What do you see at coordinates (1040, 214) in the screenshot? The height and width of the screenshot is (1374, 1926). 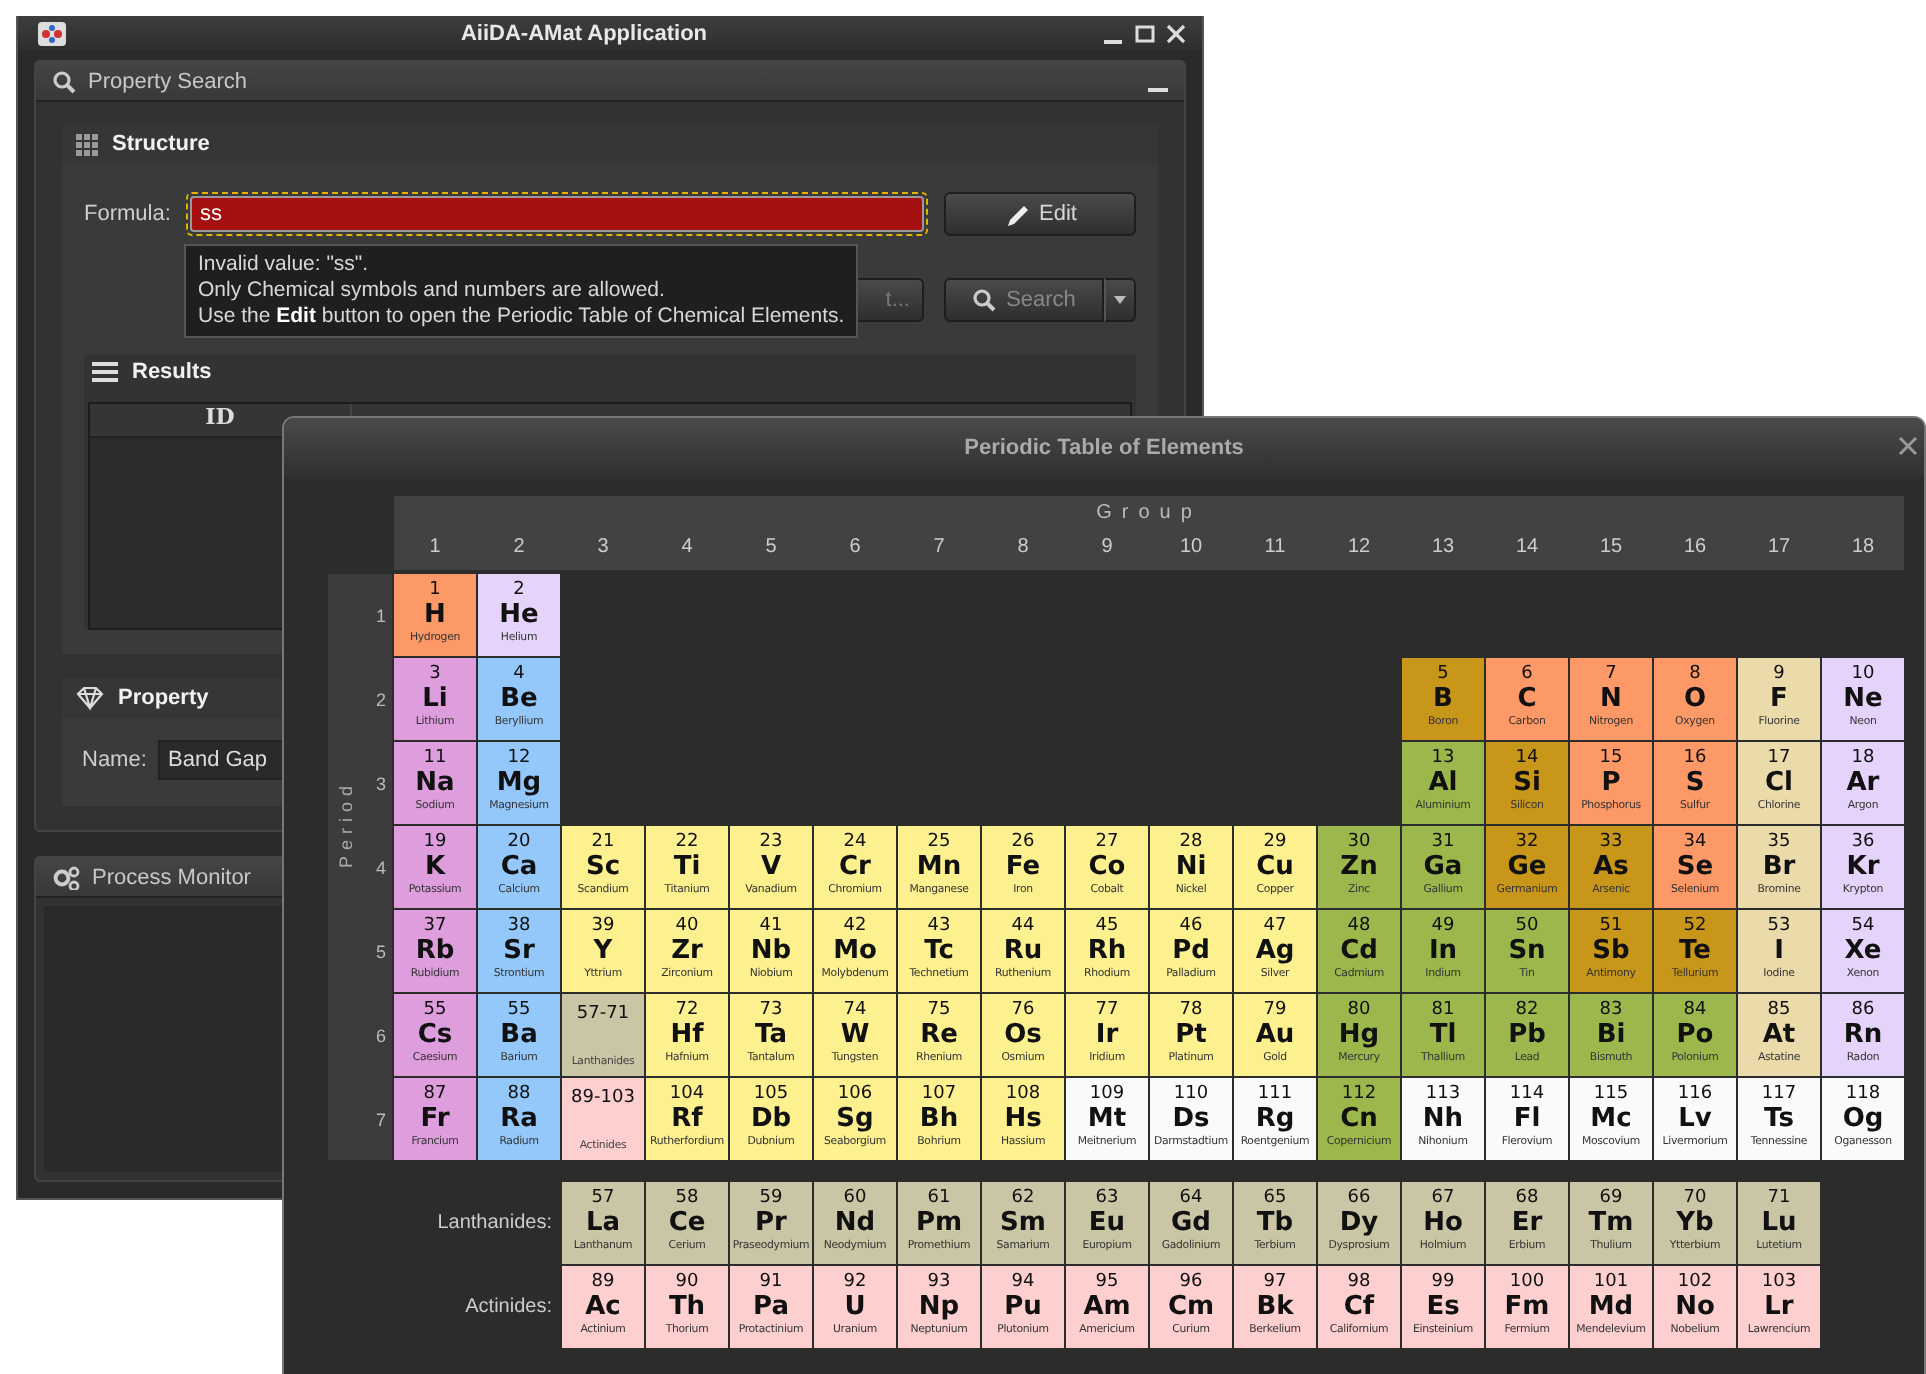 I see `edit-button: Edit` at bounding box center [1040, 214].